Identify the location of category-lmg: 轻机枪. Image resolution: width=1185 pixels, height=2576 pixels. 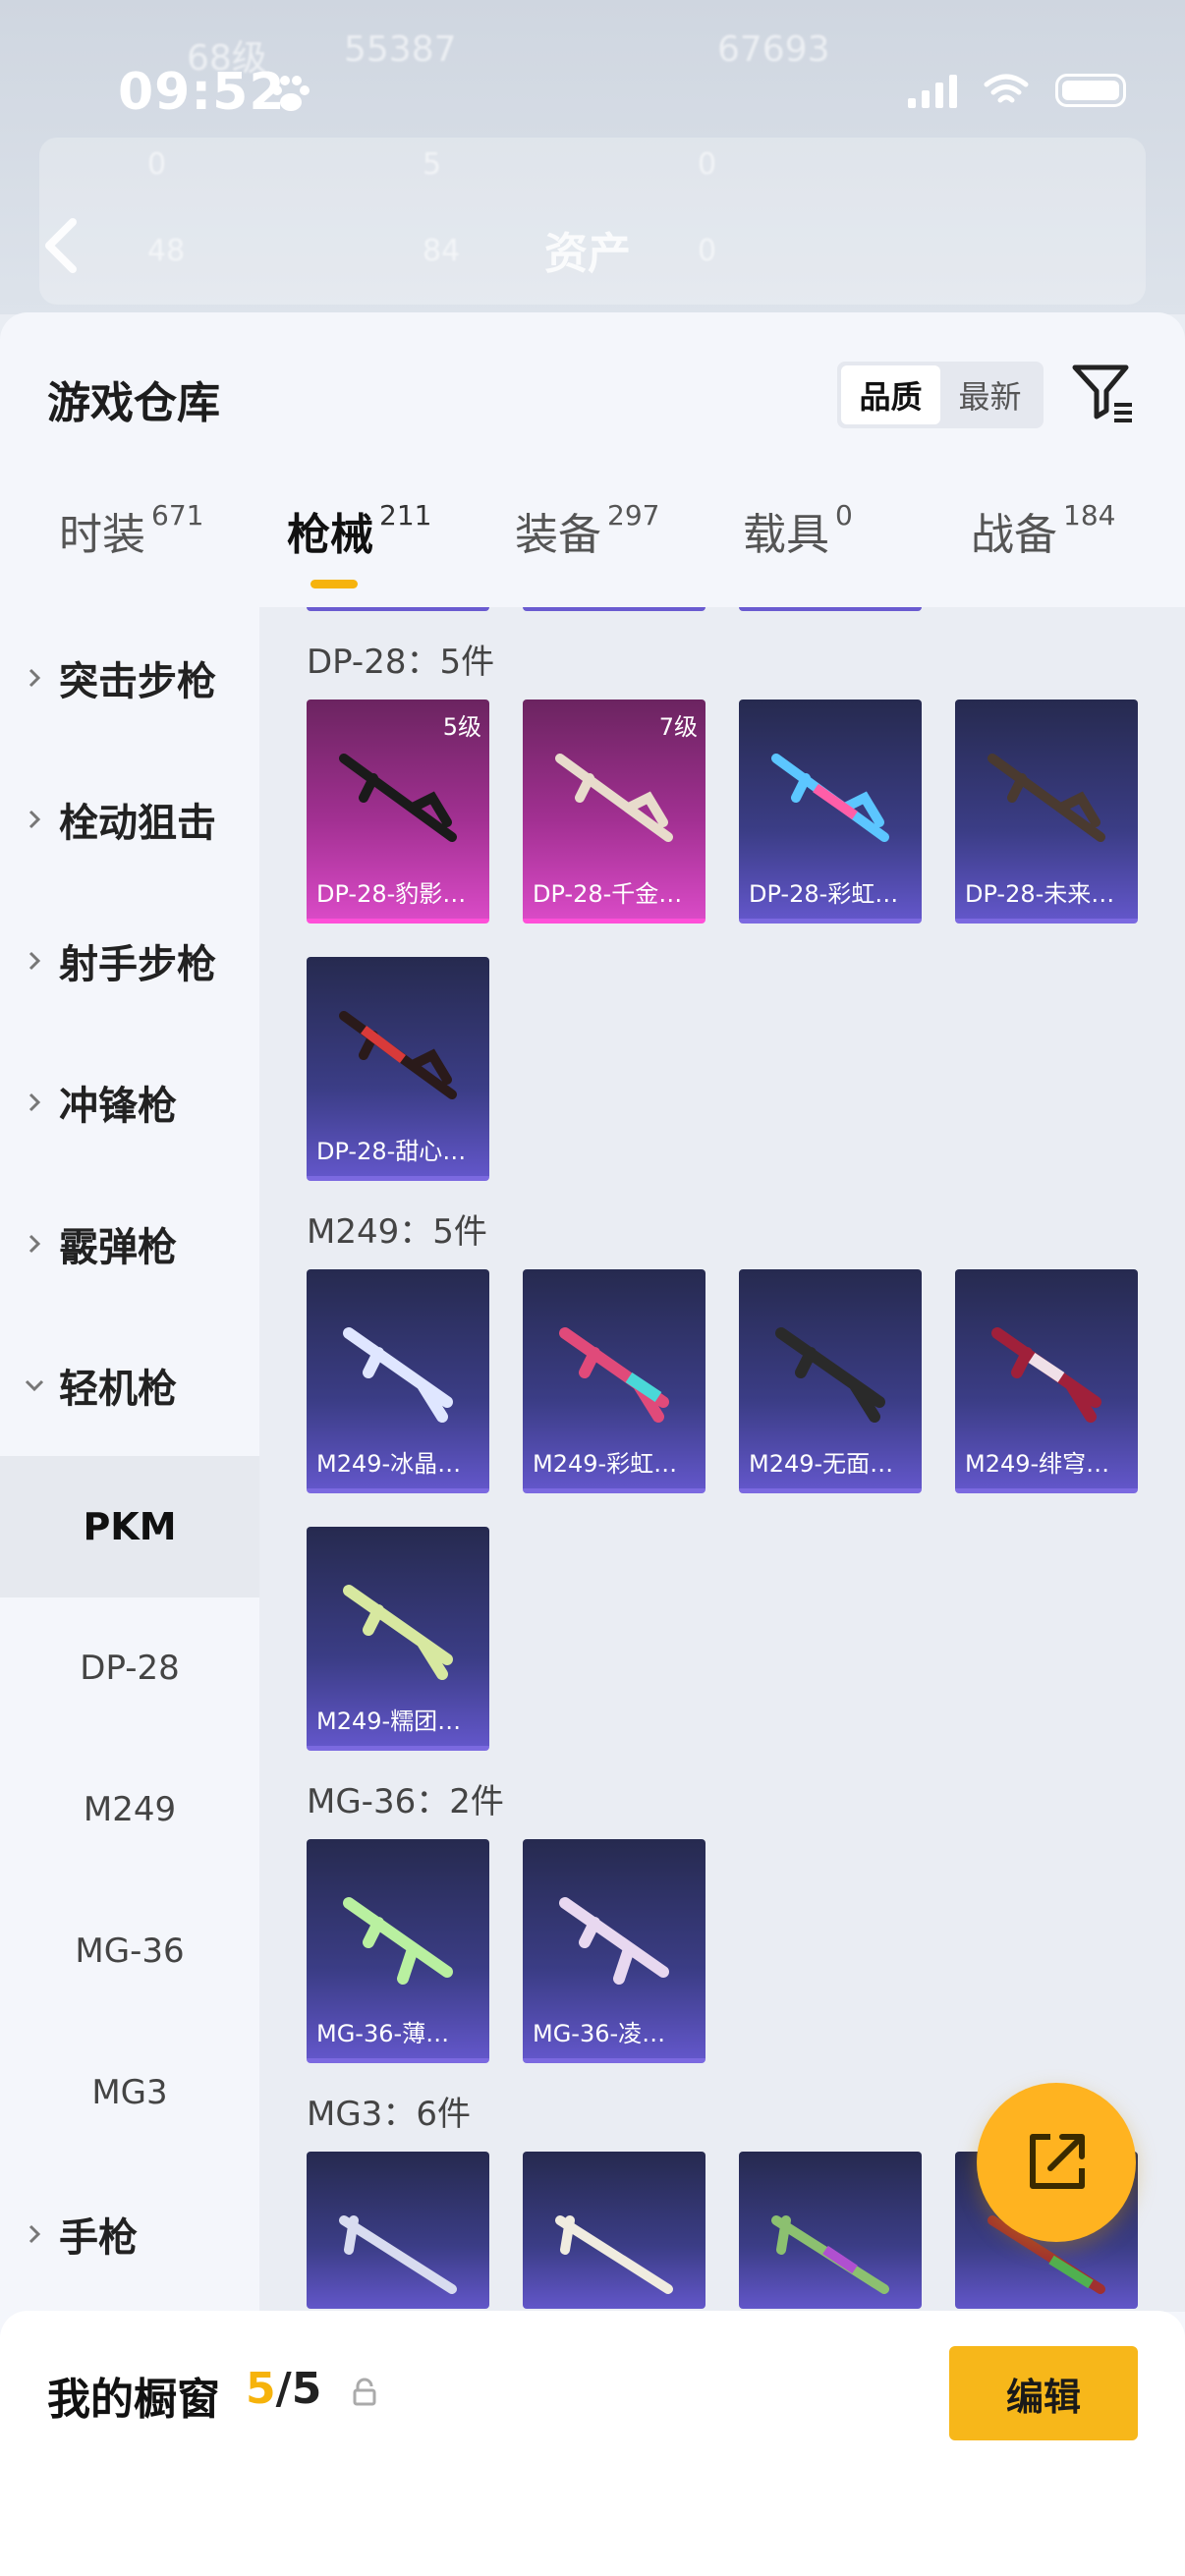
(130, 1385).